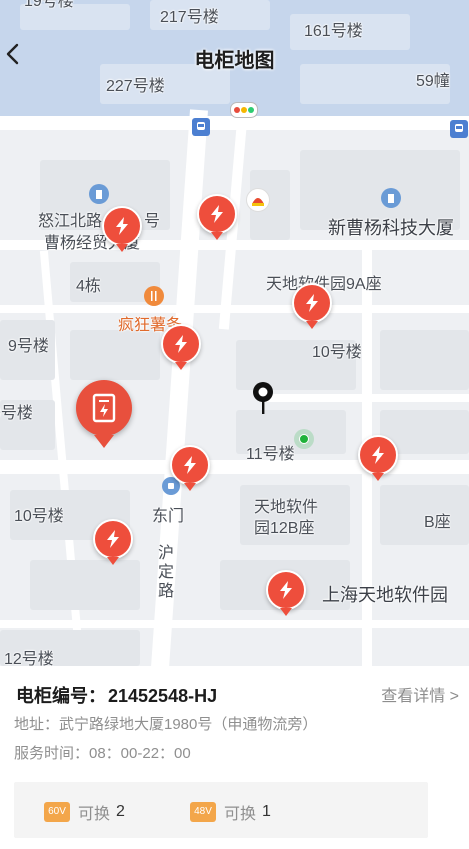 This screenshot has width=469, height=849. Describe the element at coordinates (391, 228) in the screenshot. I see `map-label: 新曹杨科技大厦` at that location.